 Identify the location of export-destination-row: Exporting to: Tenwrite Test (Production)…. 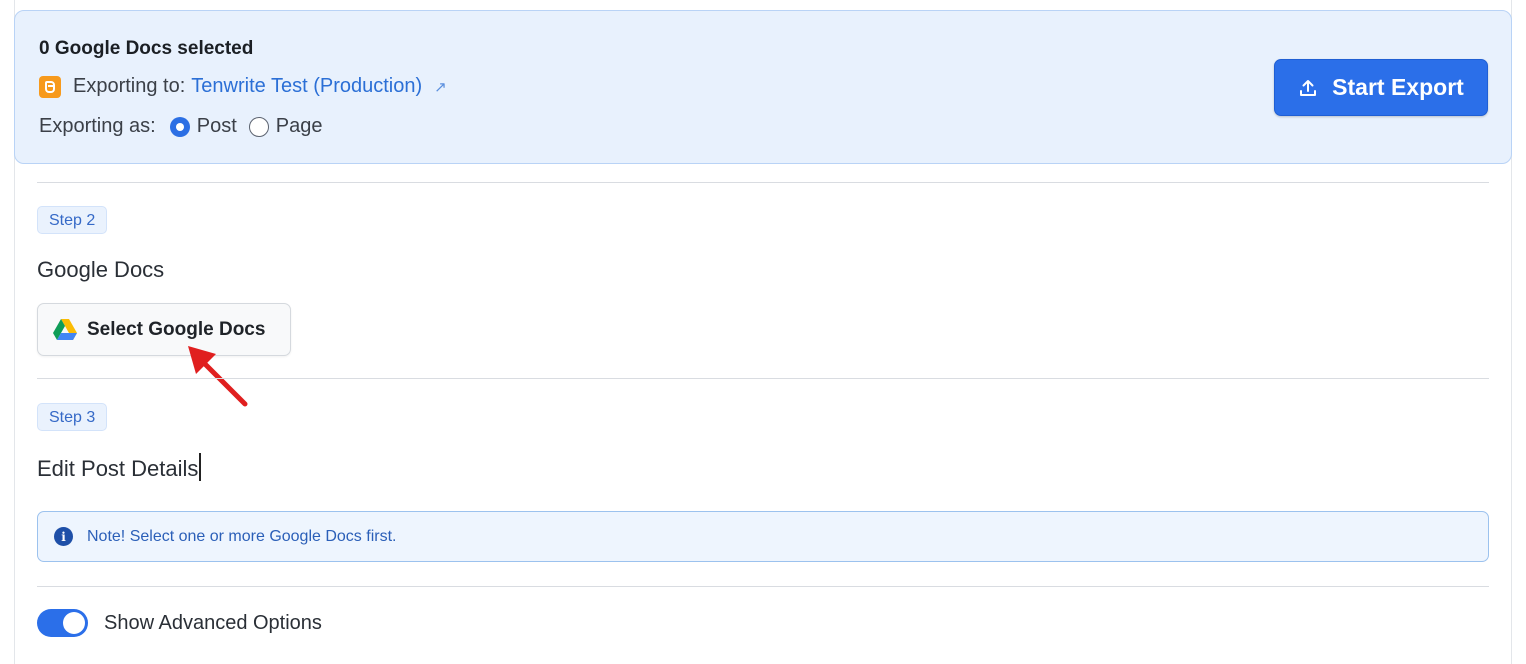
(243, 86).